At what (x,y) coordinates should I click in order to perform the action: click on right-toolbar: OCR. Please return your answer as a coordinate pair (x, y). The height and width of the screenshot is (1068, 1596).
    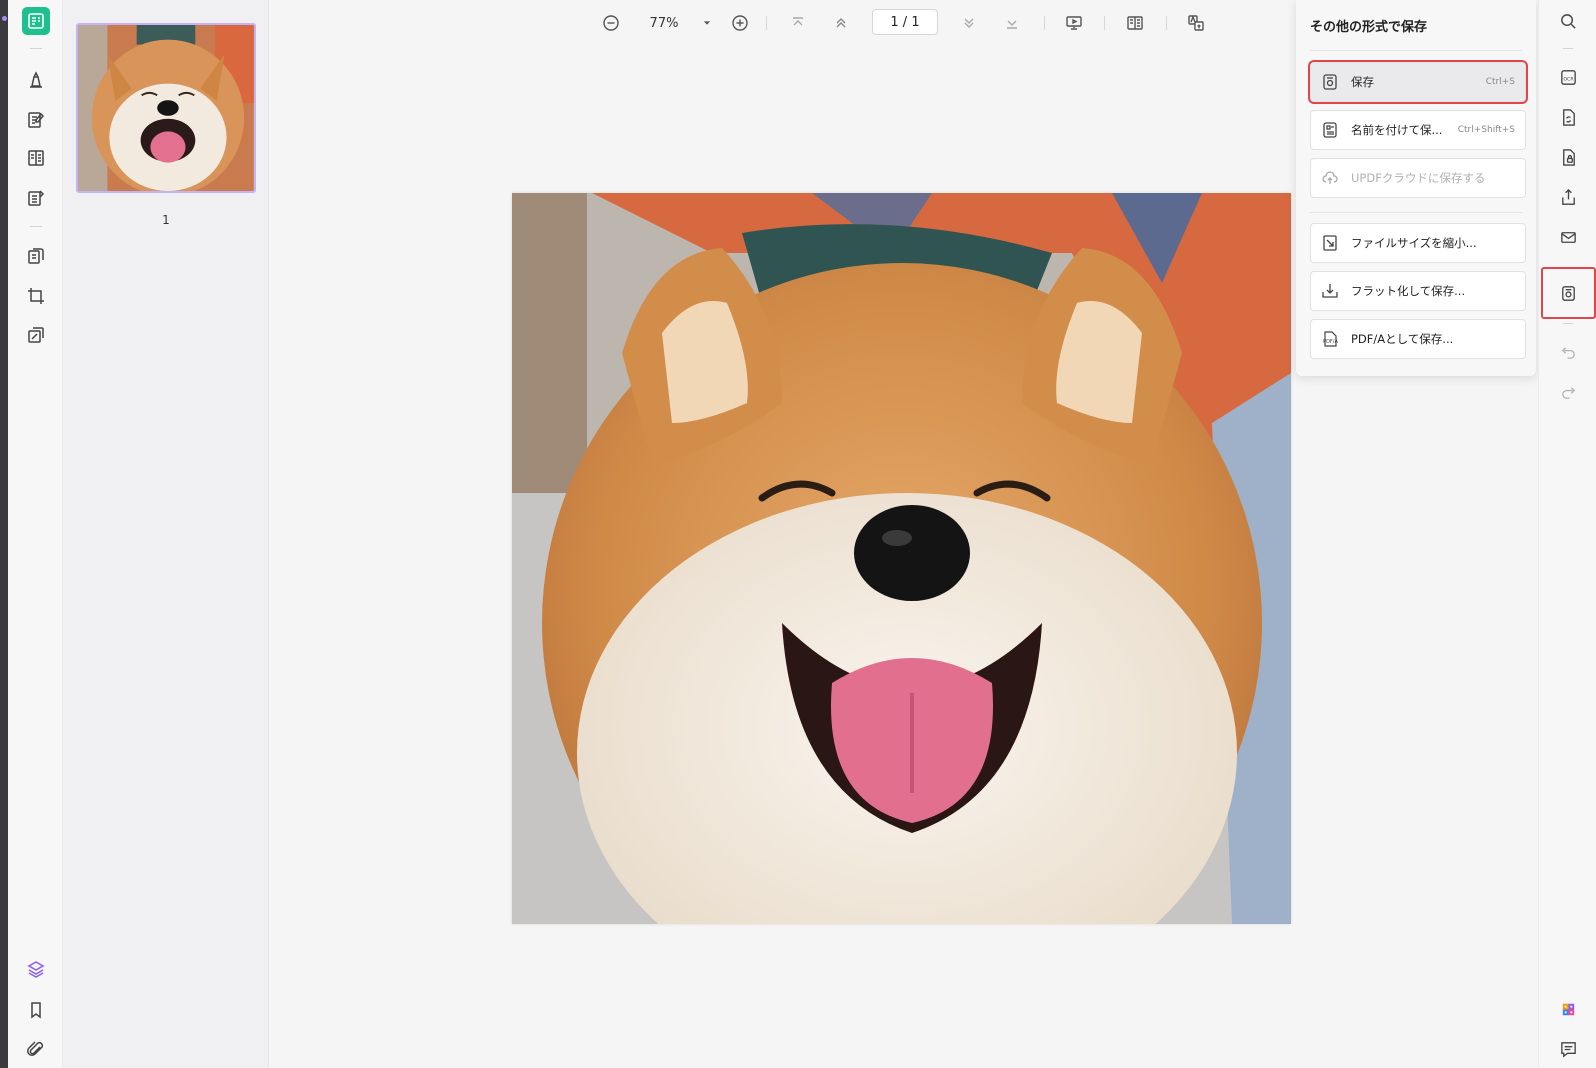
    Looking at the image, I should click on (1567, 534).